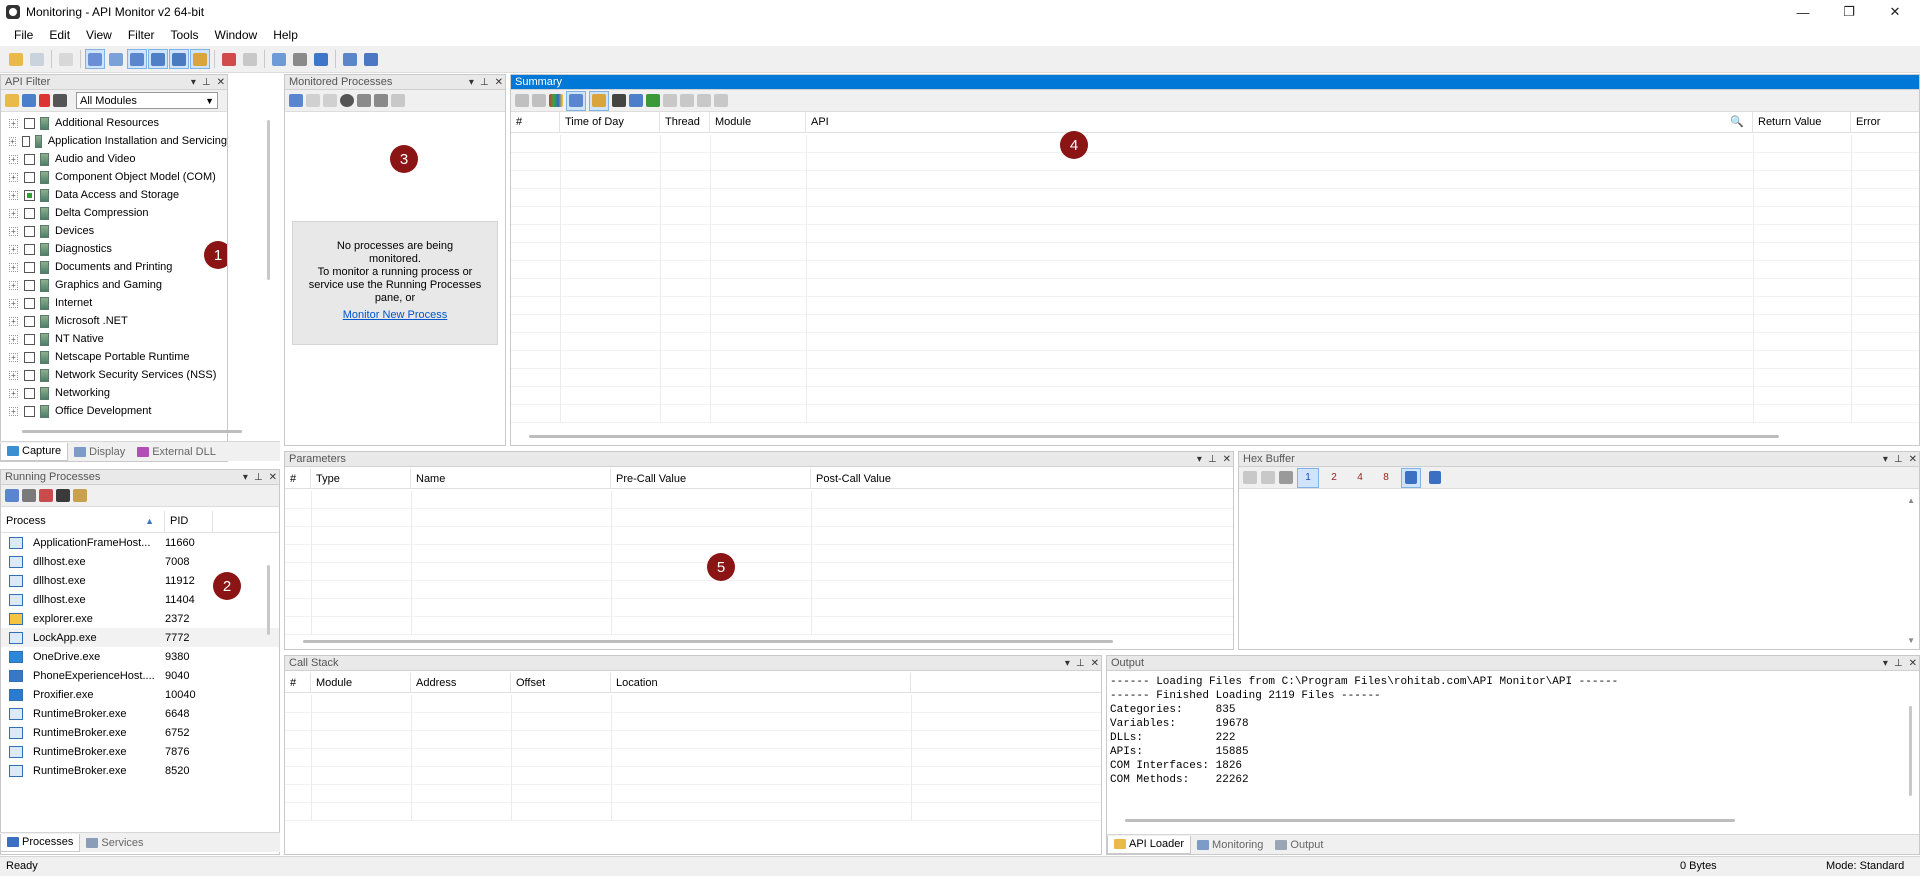  I want to click on process-row: ApplicationFrameHost... 11660, so click(140, 542).